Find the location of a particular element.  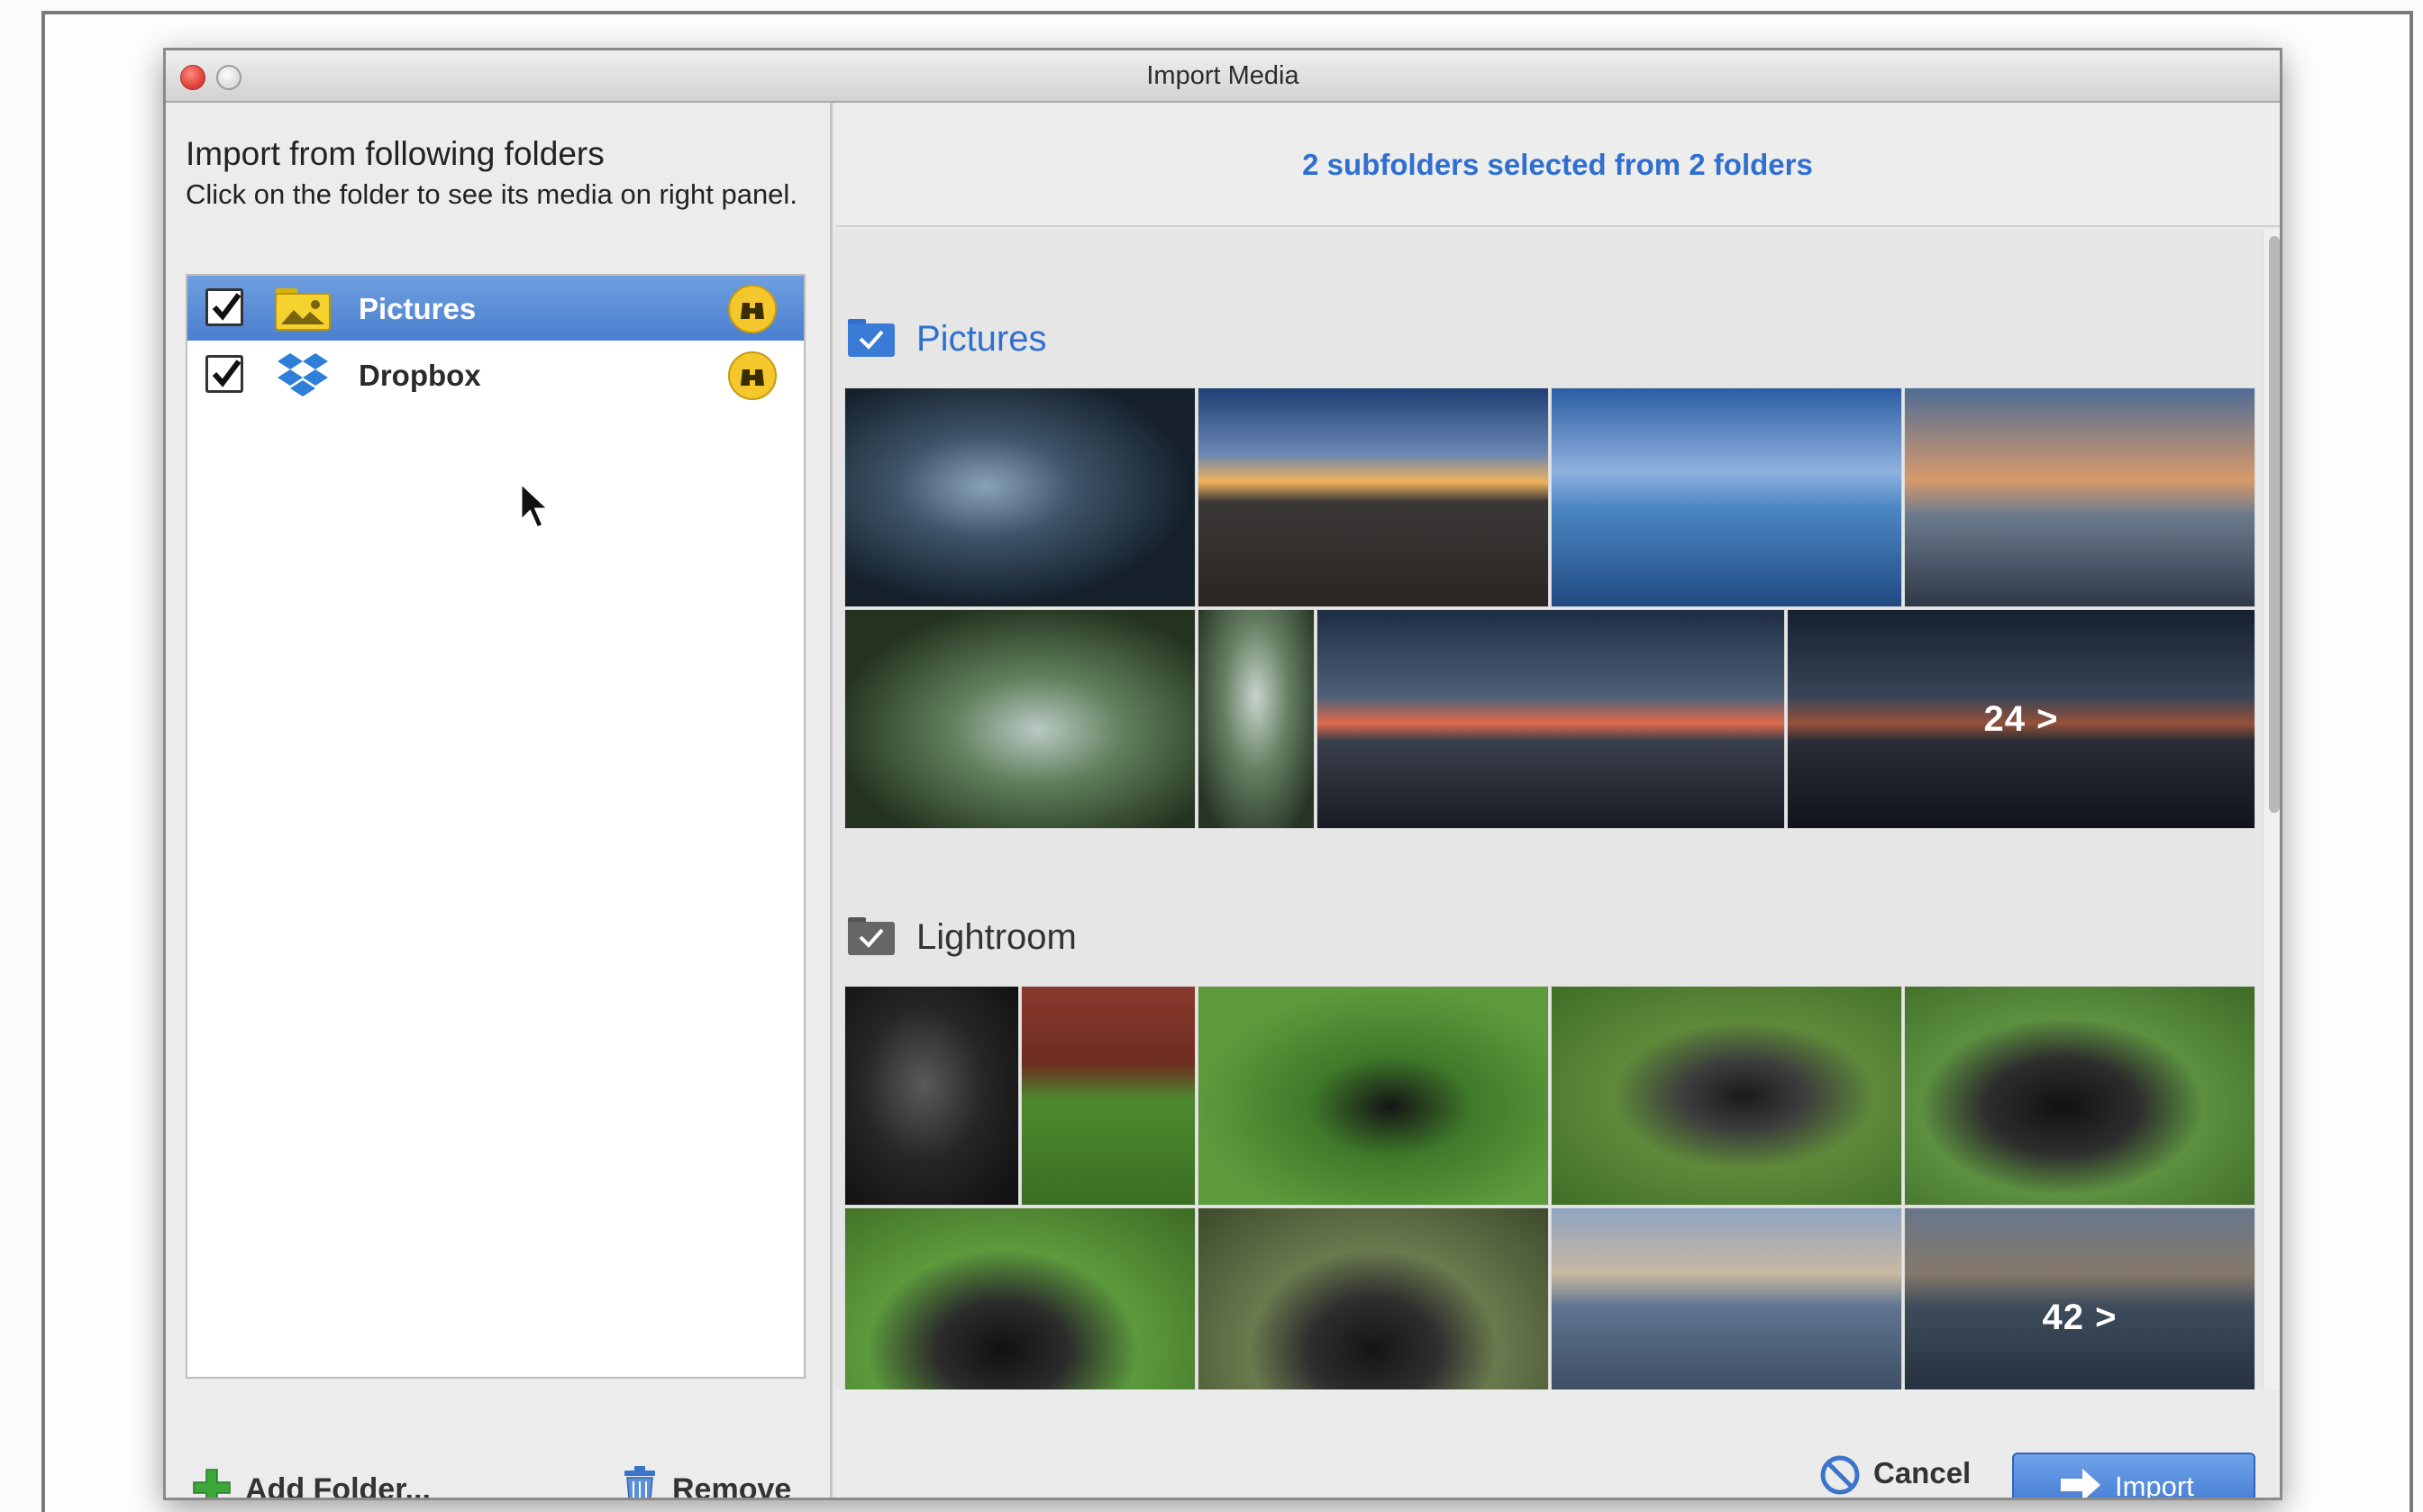

remove-button: Remove is located at coordinates (715, 1482).